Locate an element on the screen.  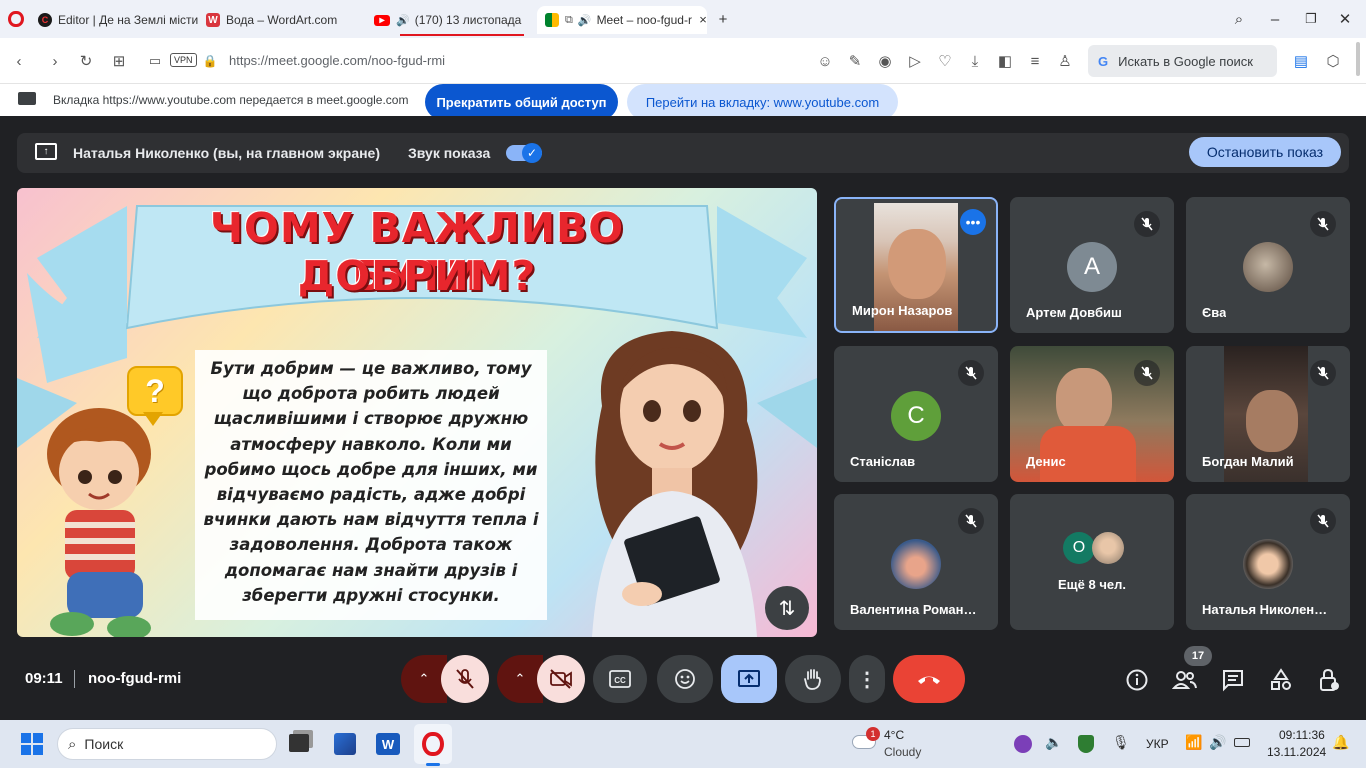
boy-illustration is located at coordinates (99, 522).